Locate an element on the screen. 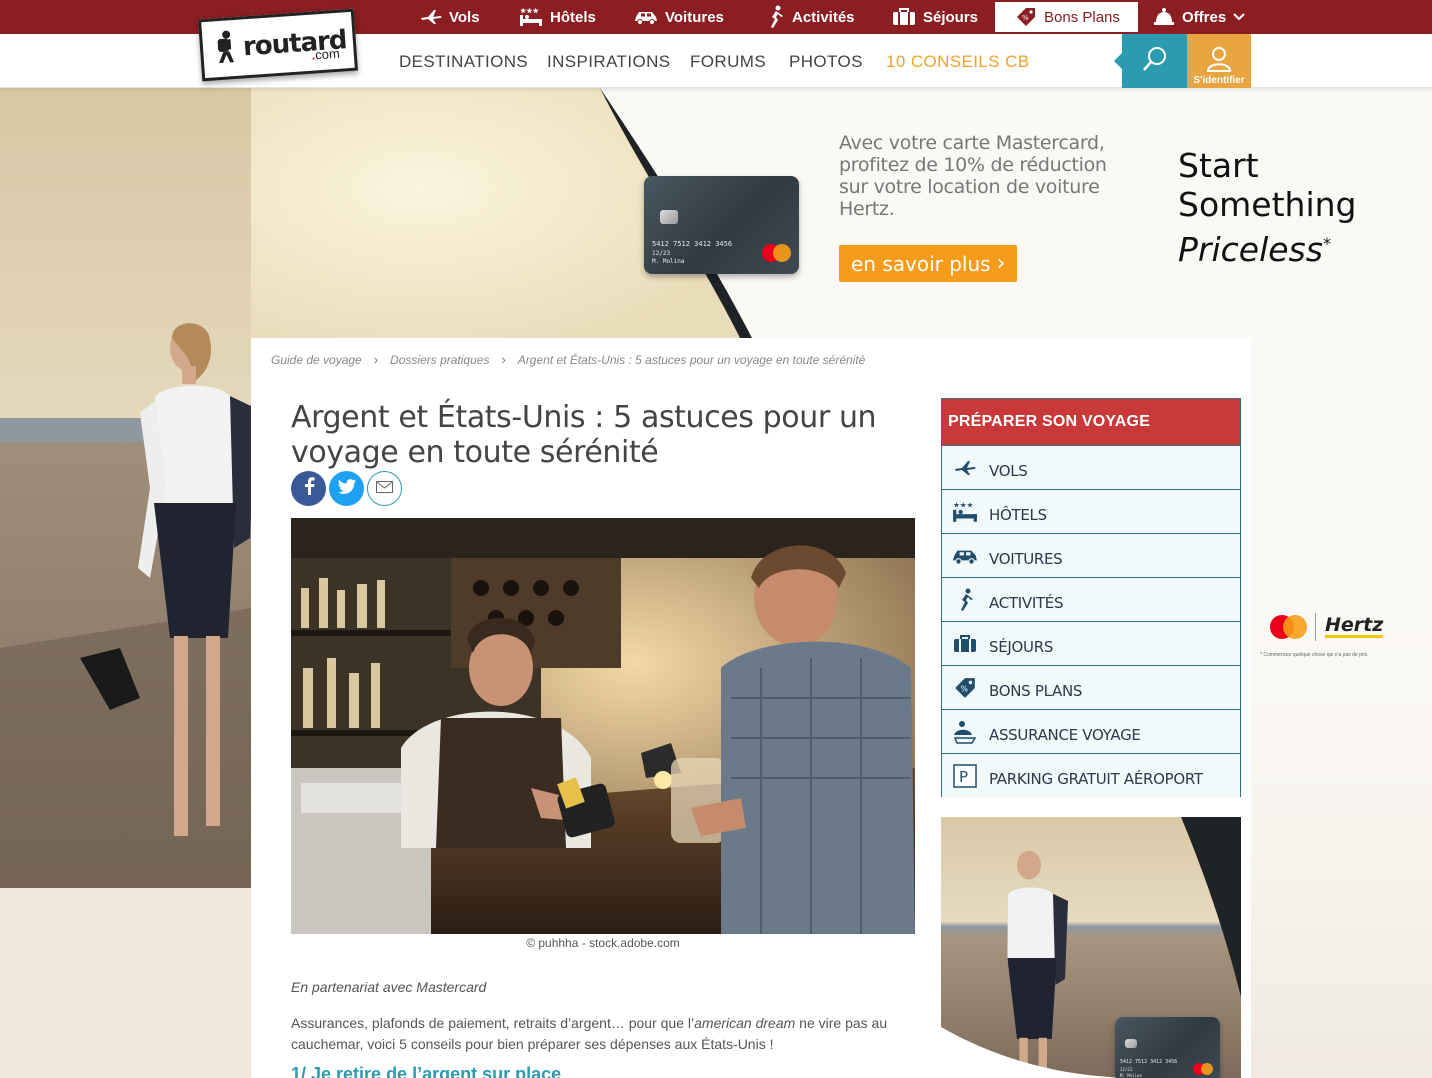  breadcrumb-guide-de-voyage: Guide de voyage is located at coordinates (316, 360).